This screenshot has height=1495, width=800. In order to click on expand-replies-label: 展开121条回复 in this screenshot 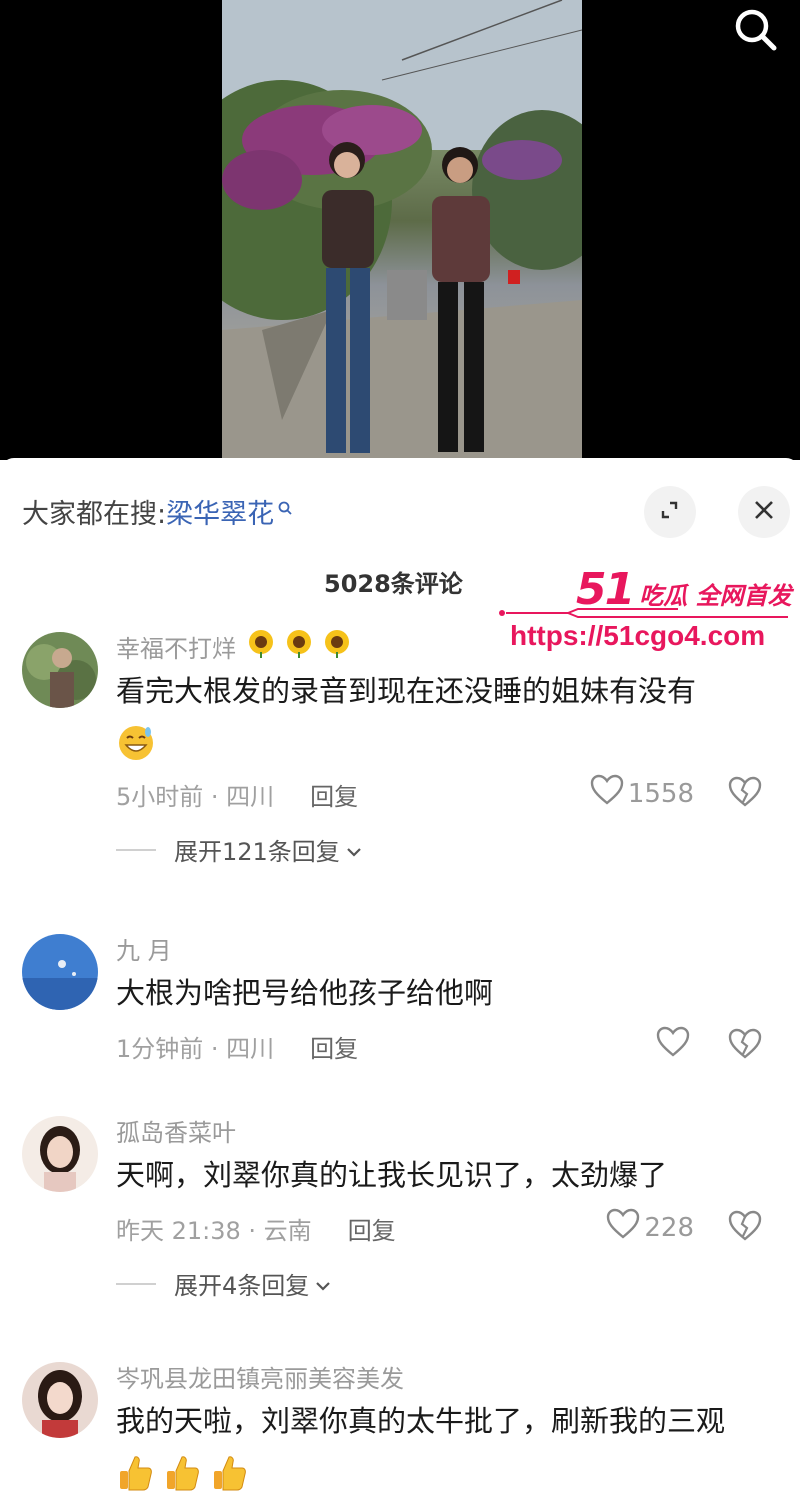, I will do `click(257, 852)`.